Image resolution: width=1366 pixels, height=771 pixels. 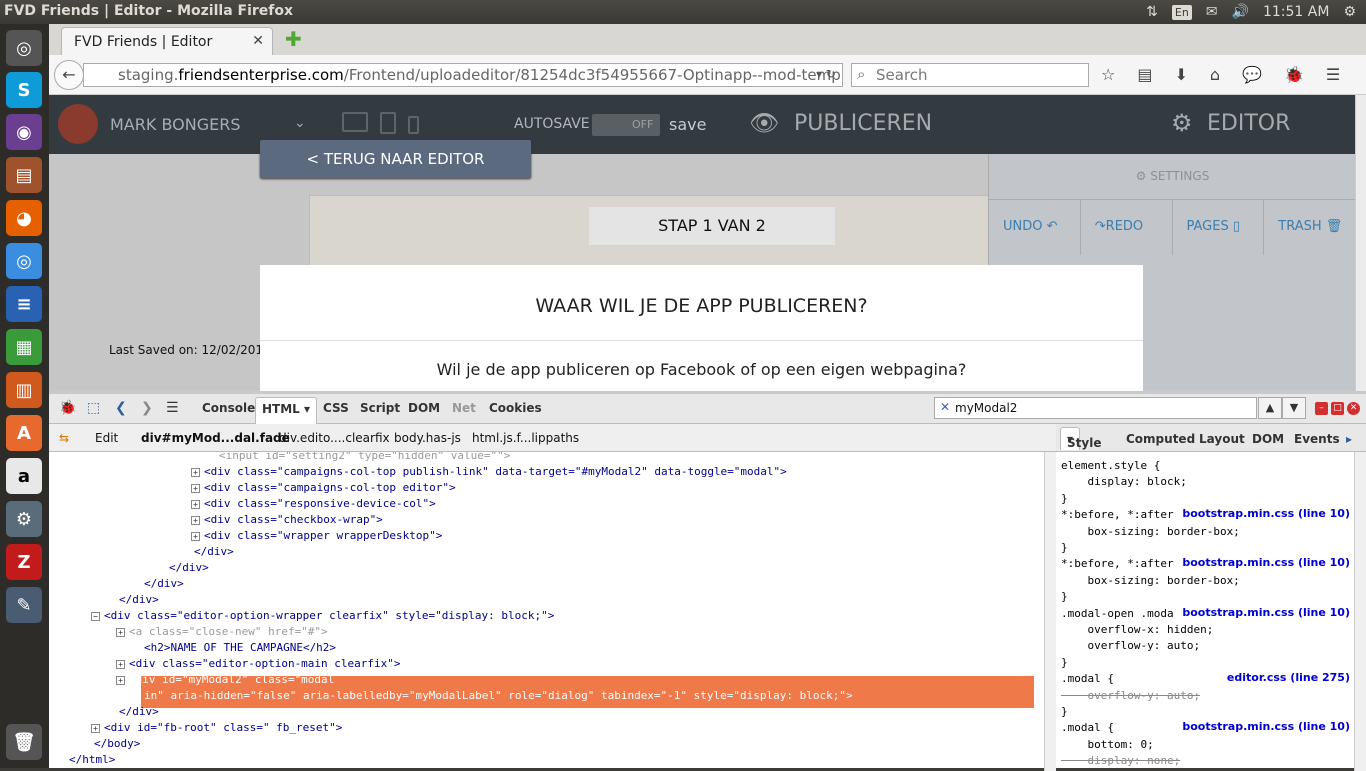 What do you see at coordinates (515, 408) in the screenshot?
I see `tab-cookies: Cookies` at bounding box center [515, 408].